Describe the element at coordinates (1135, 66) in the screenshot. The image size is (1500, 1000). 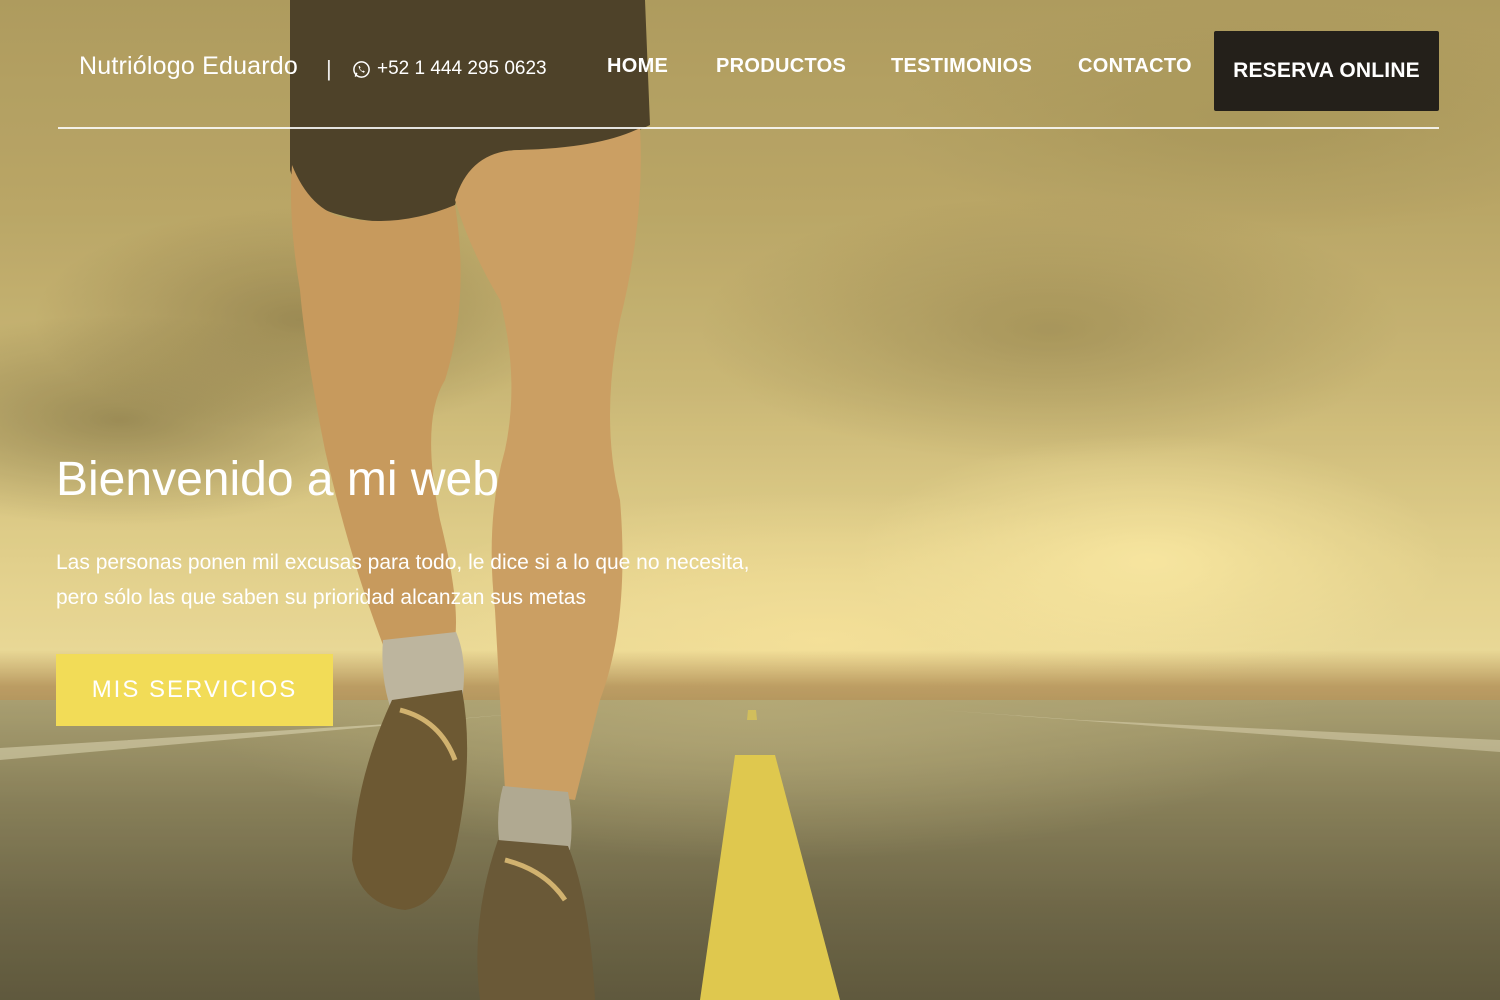
I see `nav-contacto: CONTACTO` at that location.